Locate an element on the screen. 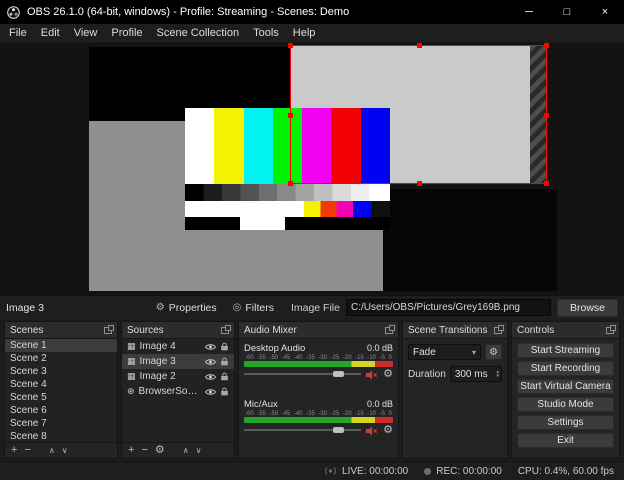 This screenshot has width=624, height=480. scene-list-item: Scene 3 is located at coordinates (61, 371).